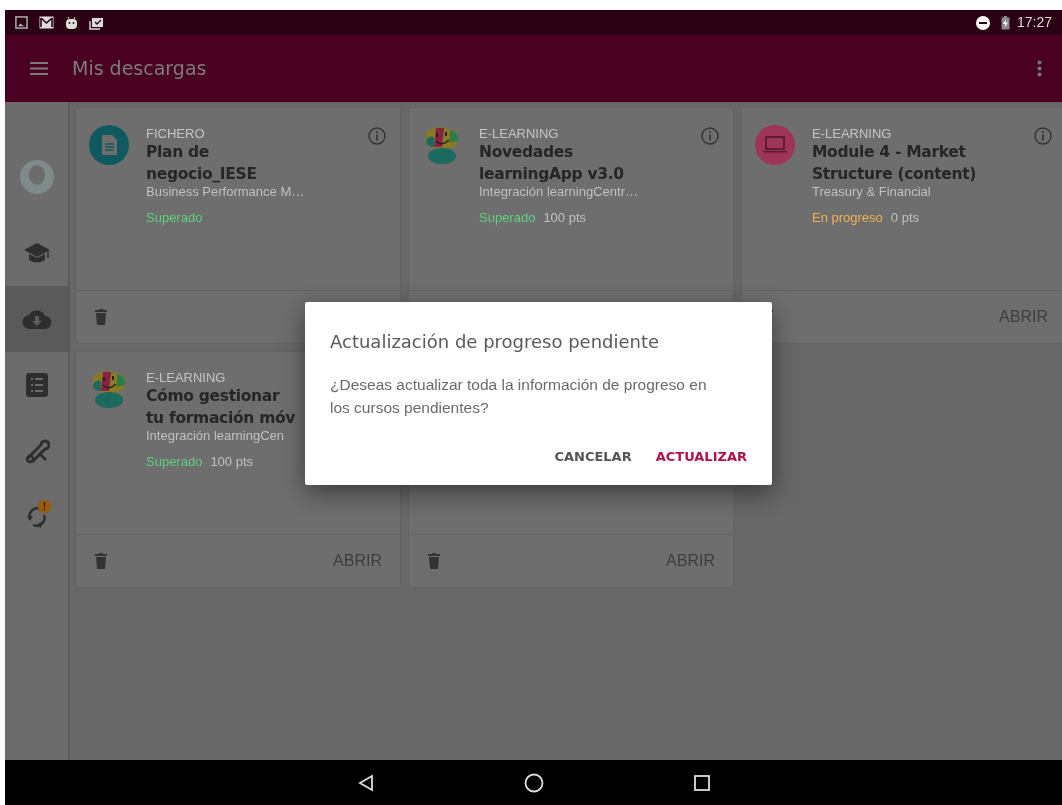 This screenshot has height=805, width=1062. Describe the element at coordinates (1005, 22) in the screenshot. I see `battery-charging-icon` at that location.